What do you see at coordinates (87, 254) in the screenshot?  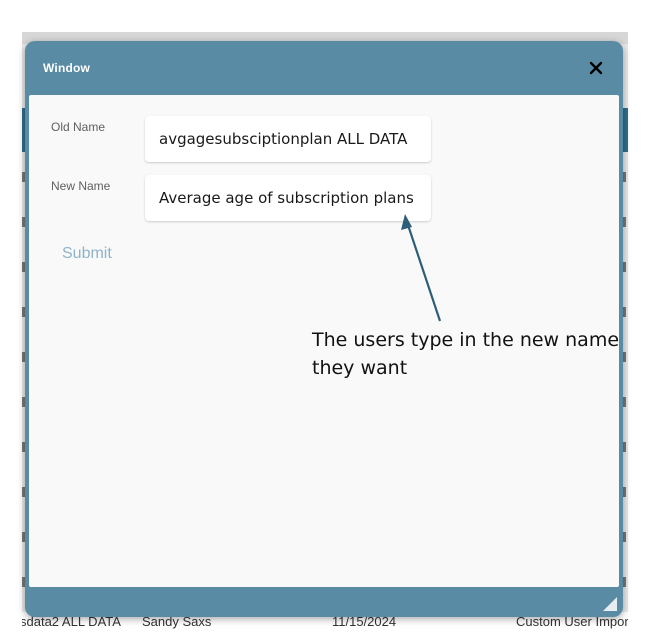 I see `submit-button: Submit` at bounding box center [87, 254].